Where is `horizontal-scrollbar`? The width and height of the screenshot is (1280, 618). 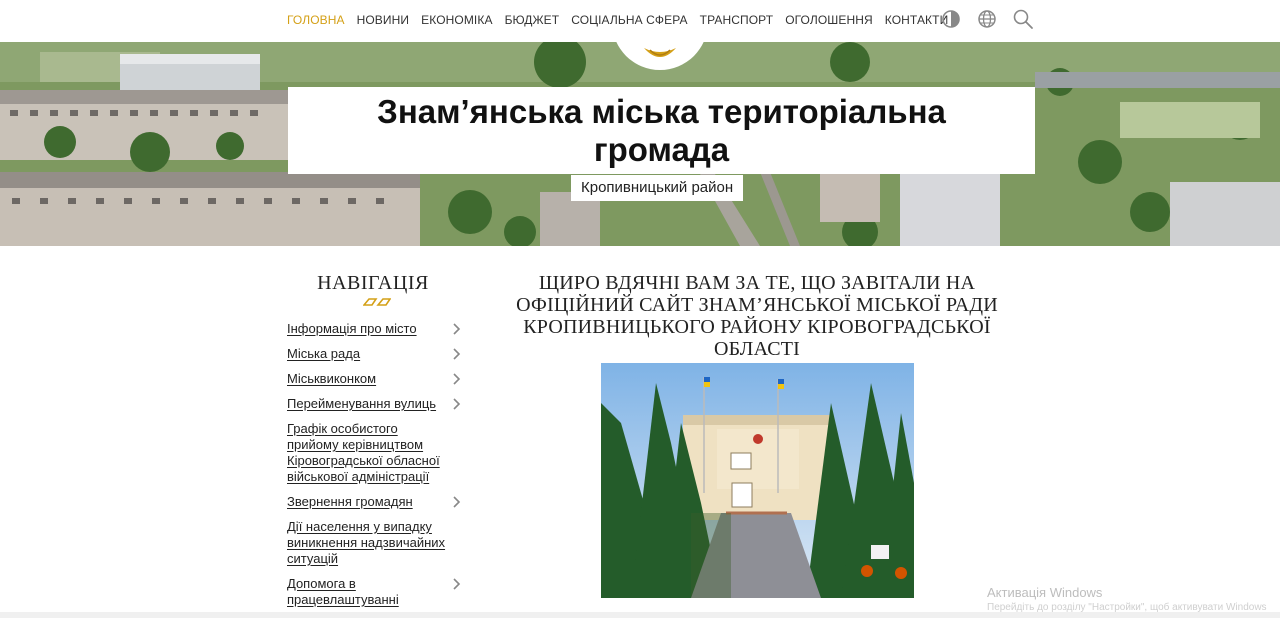
horizontal-scrollbar is located at coordinates (640, 615).